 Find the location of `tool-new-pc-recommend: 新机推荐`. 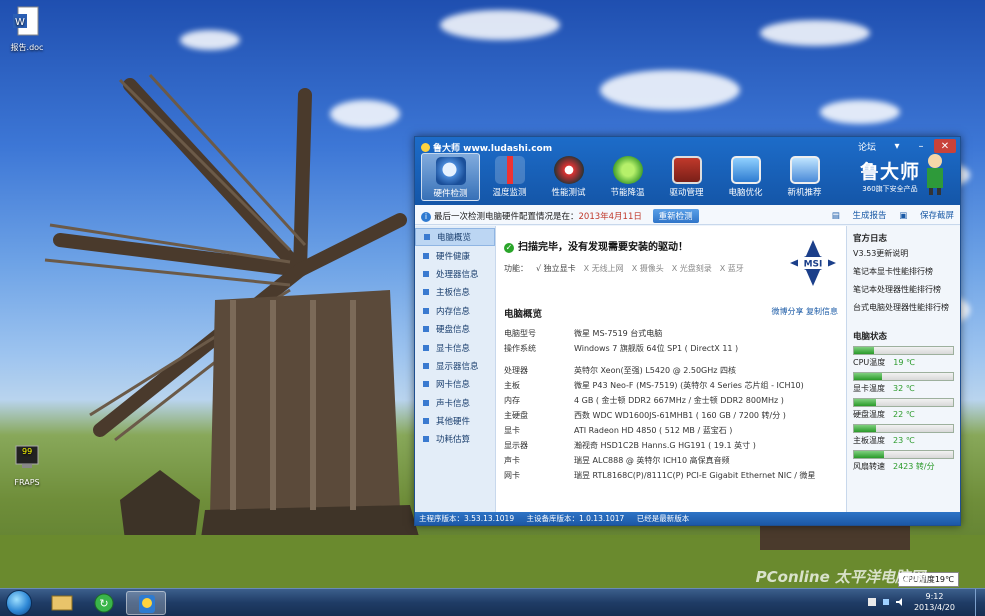

tool-new-pc-recommend: 新机推荐 is located at coordinates (804, 177).